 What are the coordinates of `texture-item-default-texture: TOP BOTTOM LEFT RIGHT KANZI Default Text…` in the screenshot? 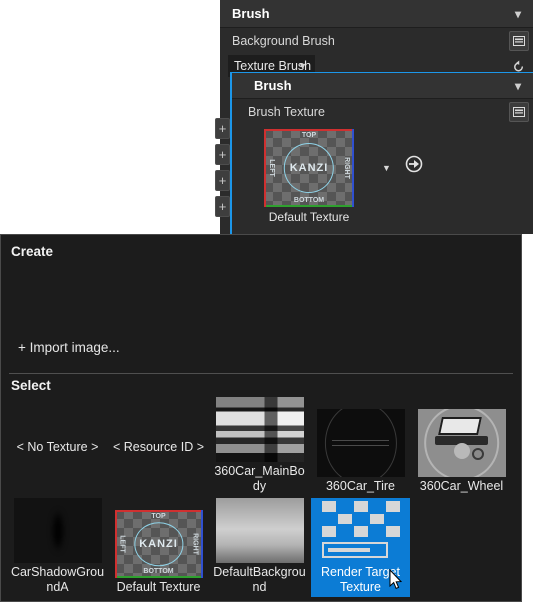 It's located at (158, 547).